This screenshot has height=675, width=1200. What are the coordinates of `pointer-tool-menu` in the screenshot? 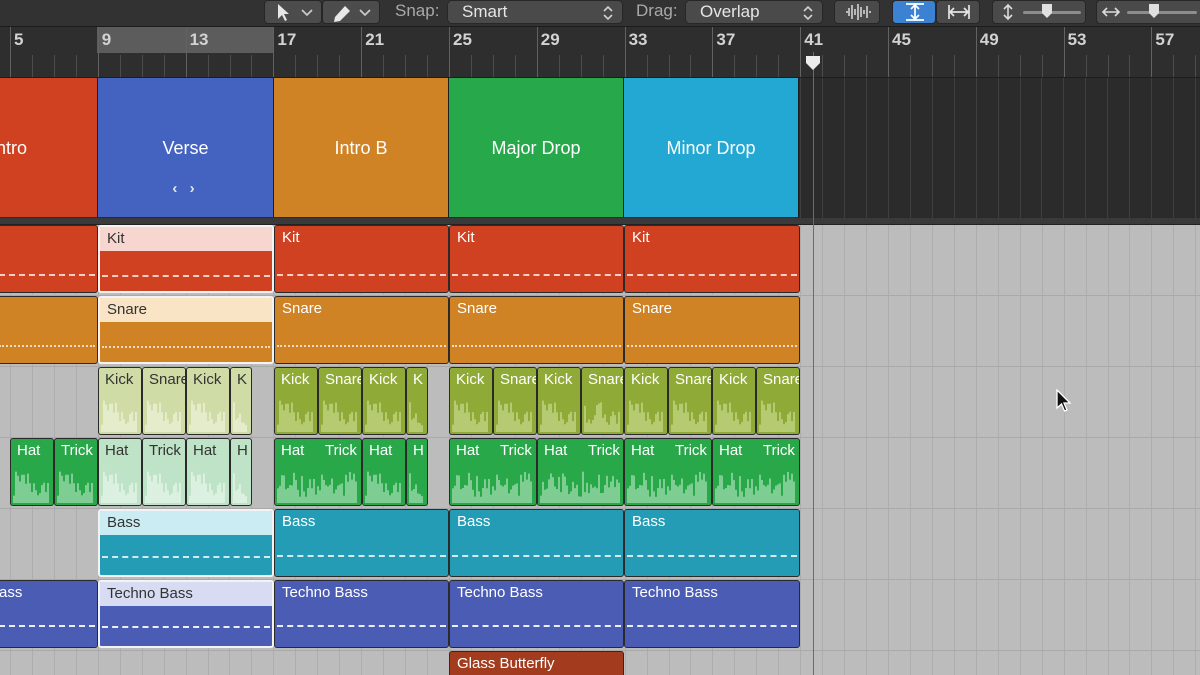 It's located at (293, 12).